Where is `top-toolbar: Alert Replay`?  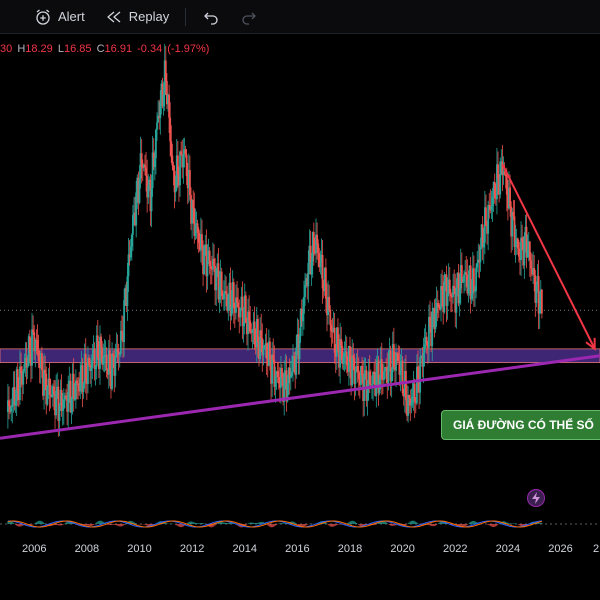
top-toolbar: Alert Replay is located at coordinates (300, 17).